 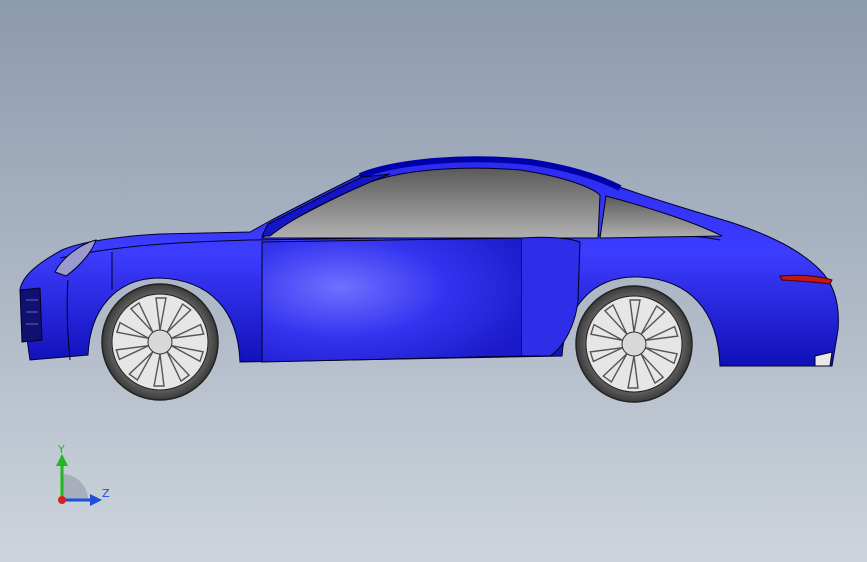 I want to click on door-panel, so click(x=392, y=300).